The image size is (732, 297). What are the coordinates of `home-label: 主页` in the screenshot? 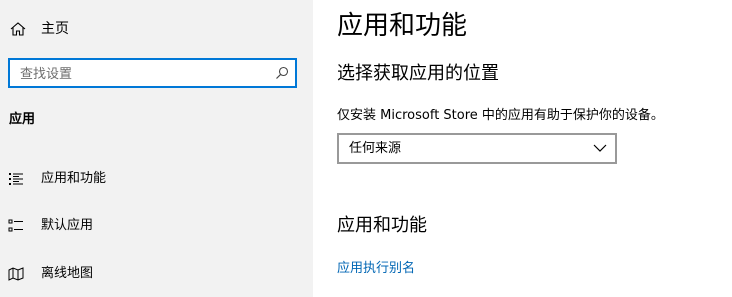 It's located at (55, 29).